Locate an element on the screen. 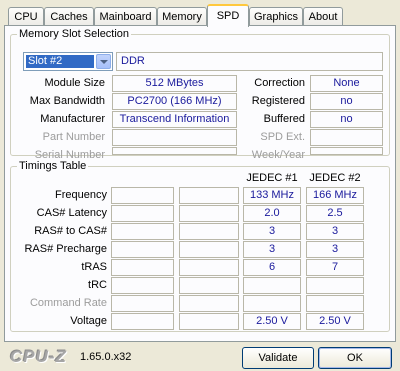 Image resolution: width=400 pixels, height=371 pixels. slot-select-value: Slot #2 is located at coordinates (60, 61).